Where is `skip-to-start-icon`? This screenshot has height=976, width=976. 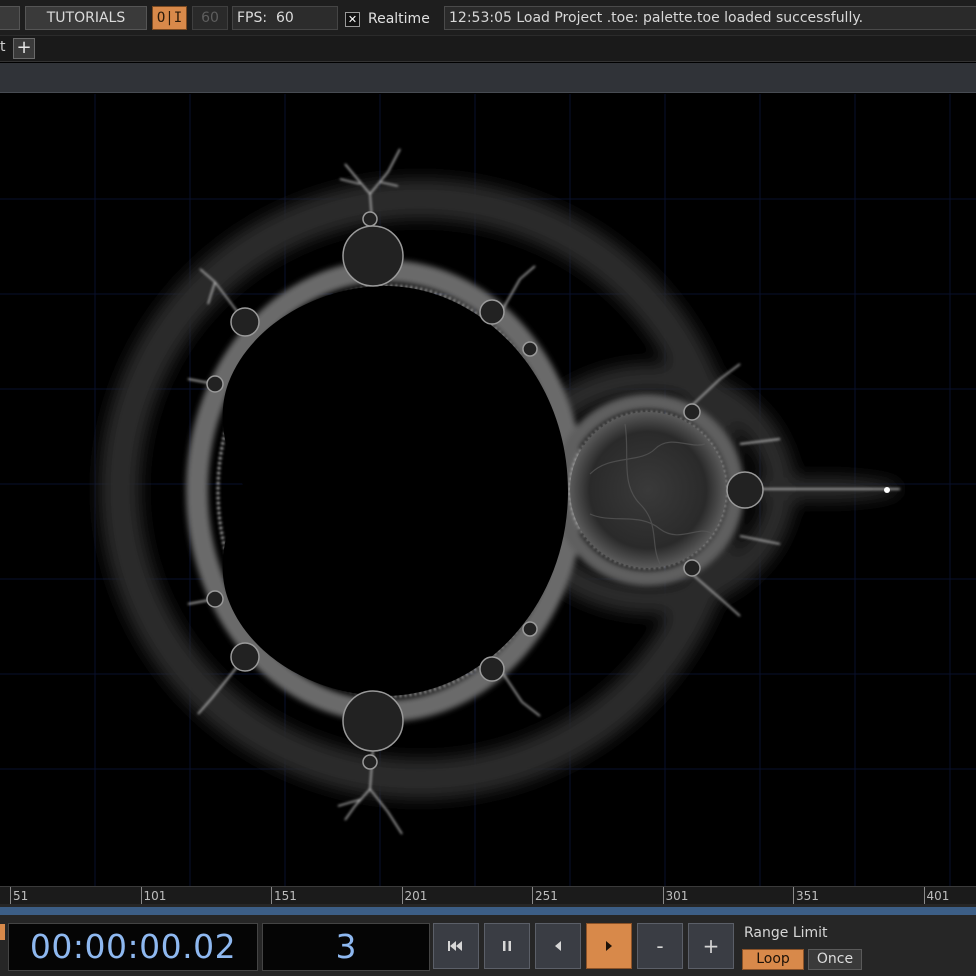
skip-to-start-icon is located at coordinates (455, 946).